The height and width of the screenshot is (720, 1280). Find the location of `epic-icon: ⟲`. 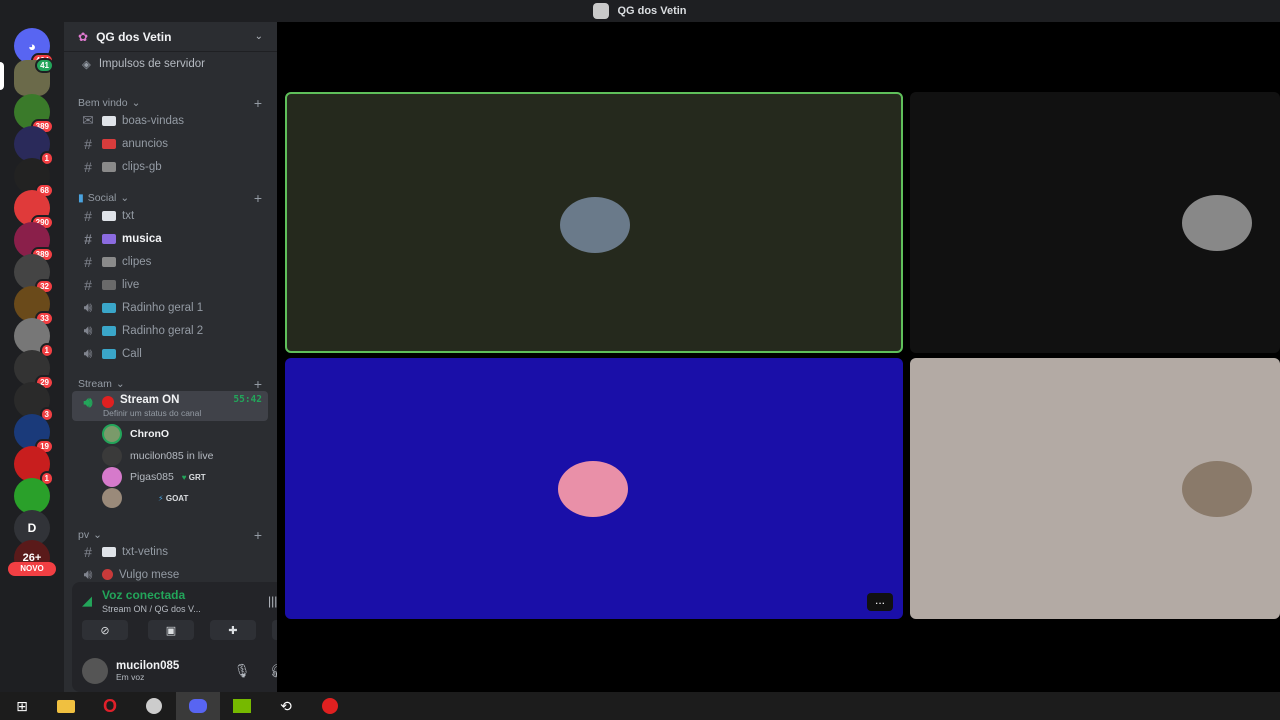

epic-icon: ⟲ is located at coordinates (286, 705).